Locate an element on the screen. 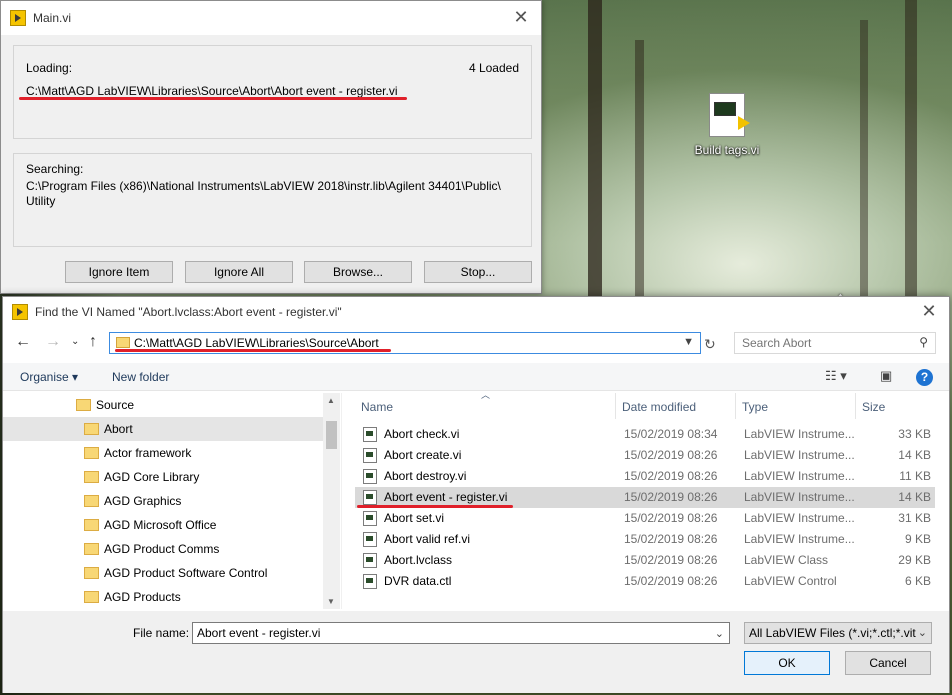 The height and width of the screenshot is (695, 952). file-name: Abort valid ref.vi is located at coordinates (427, 539).